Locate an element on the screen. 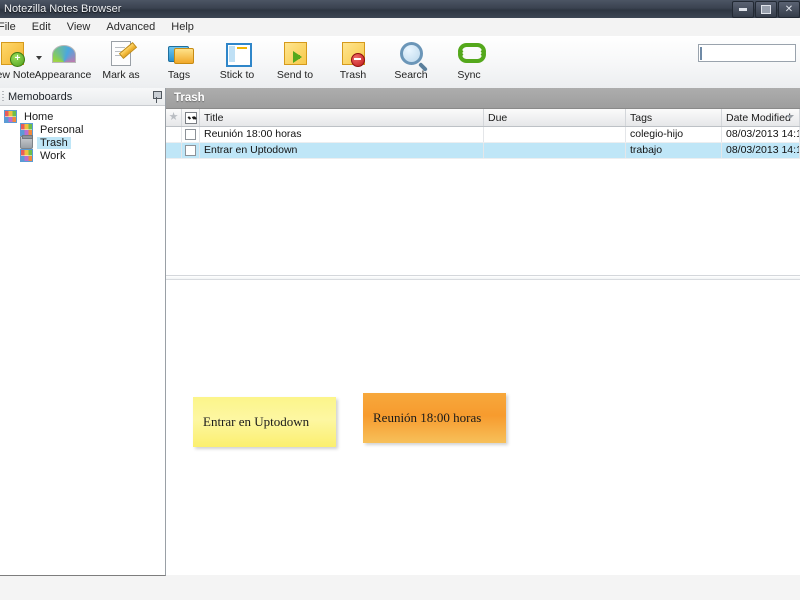  column-header-title: Title is located at coordinates (342, 117).